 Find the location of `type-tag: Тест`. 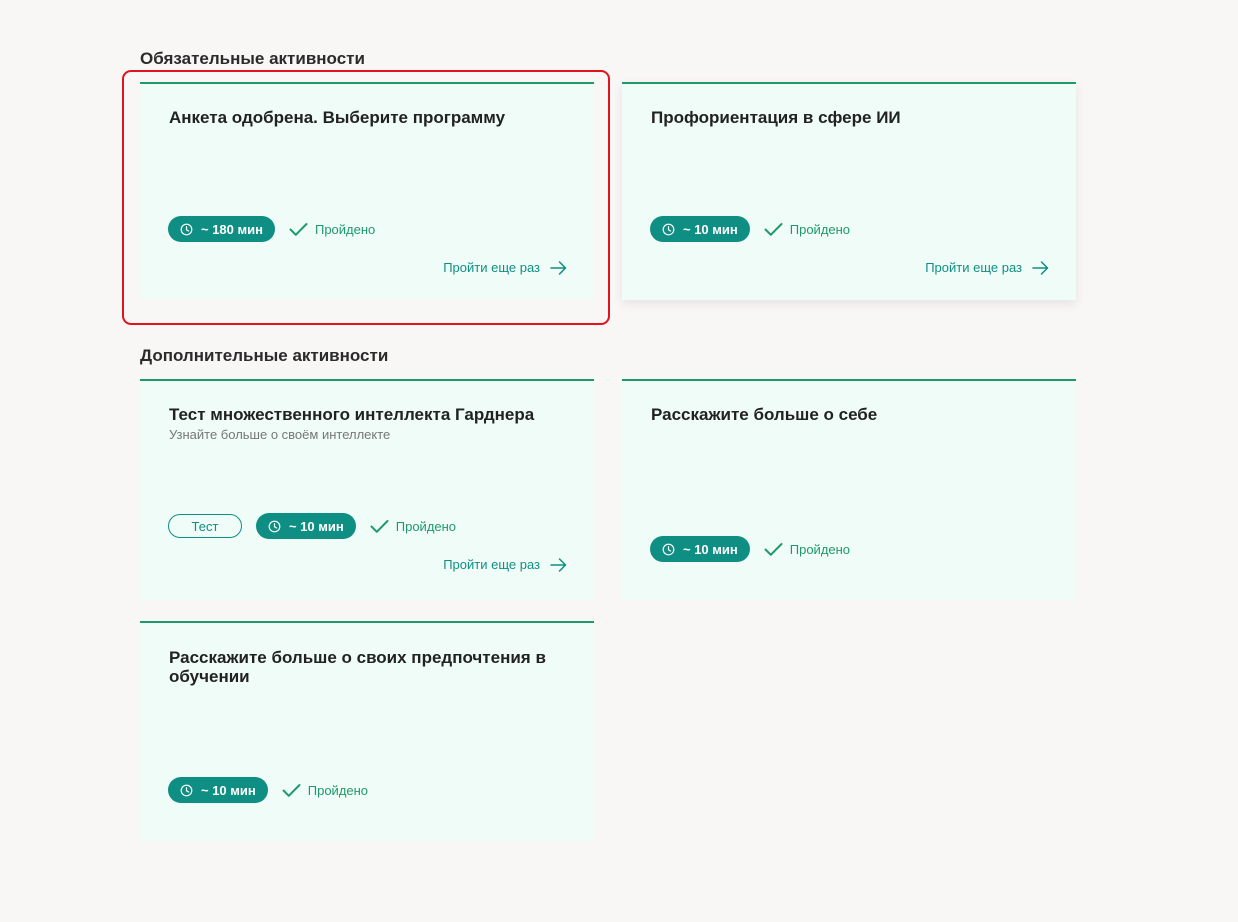

type-tag: Тест is located at coordinates (205, 526).